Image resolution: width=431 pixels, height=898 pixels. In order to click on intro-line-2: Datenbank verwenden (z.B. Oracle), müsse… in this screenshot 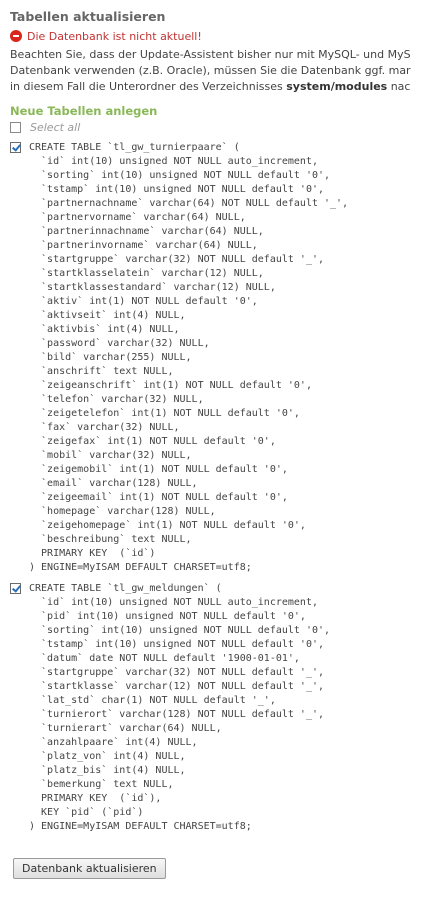, I will do `click(210, 70)`.